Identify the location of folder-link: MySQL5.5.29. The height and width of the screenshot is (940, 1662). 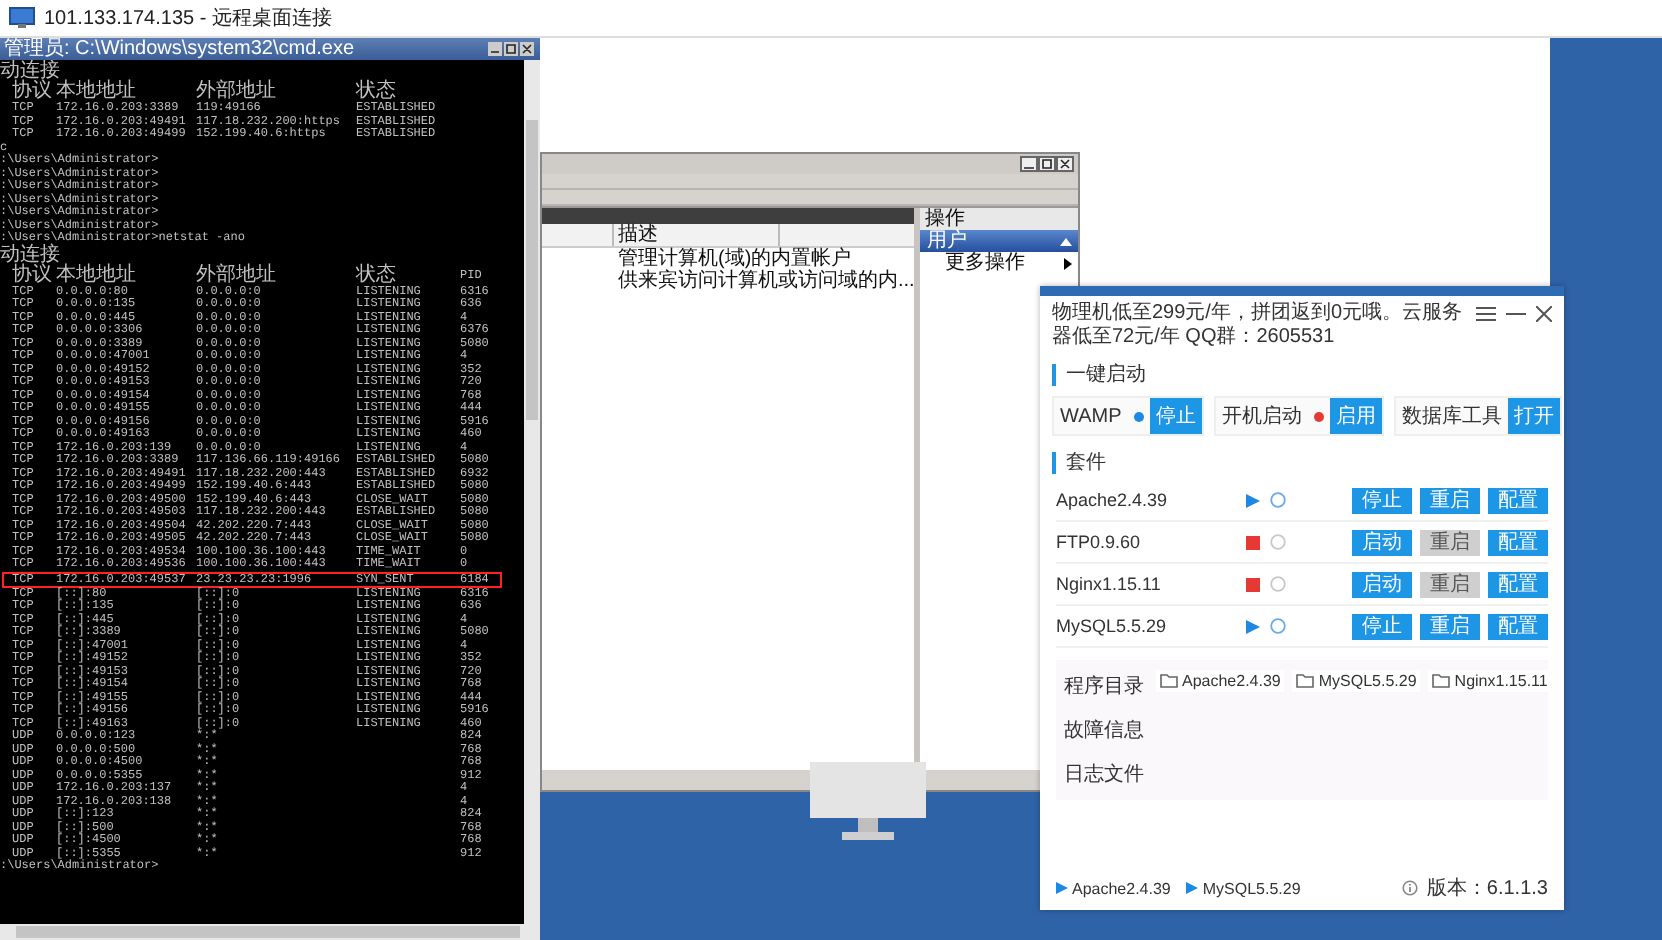
(1356, 681).